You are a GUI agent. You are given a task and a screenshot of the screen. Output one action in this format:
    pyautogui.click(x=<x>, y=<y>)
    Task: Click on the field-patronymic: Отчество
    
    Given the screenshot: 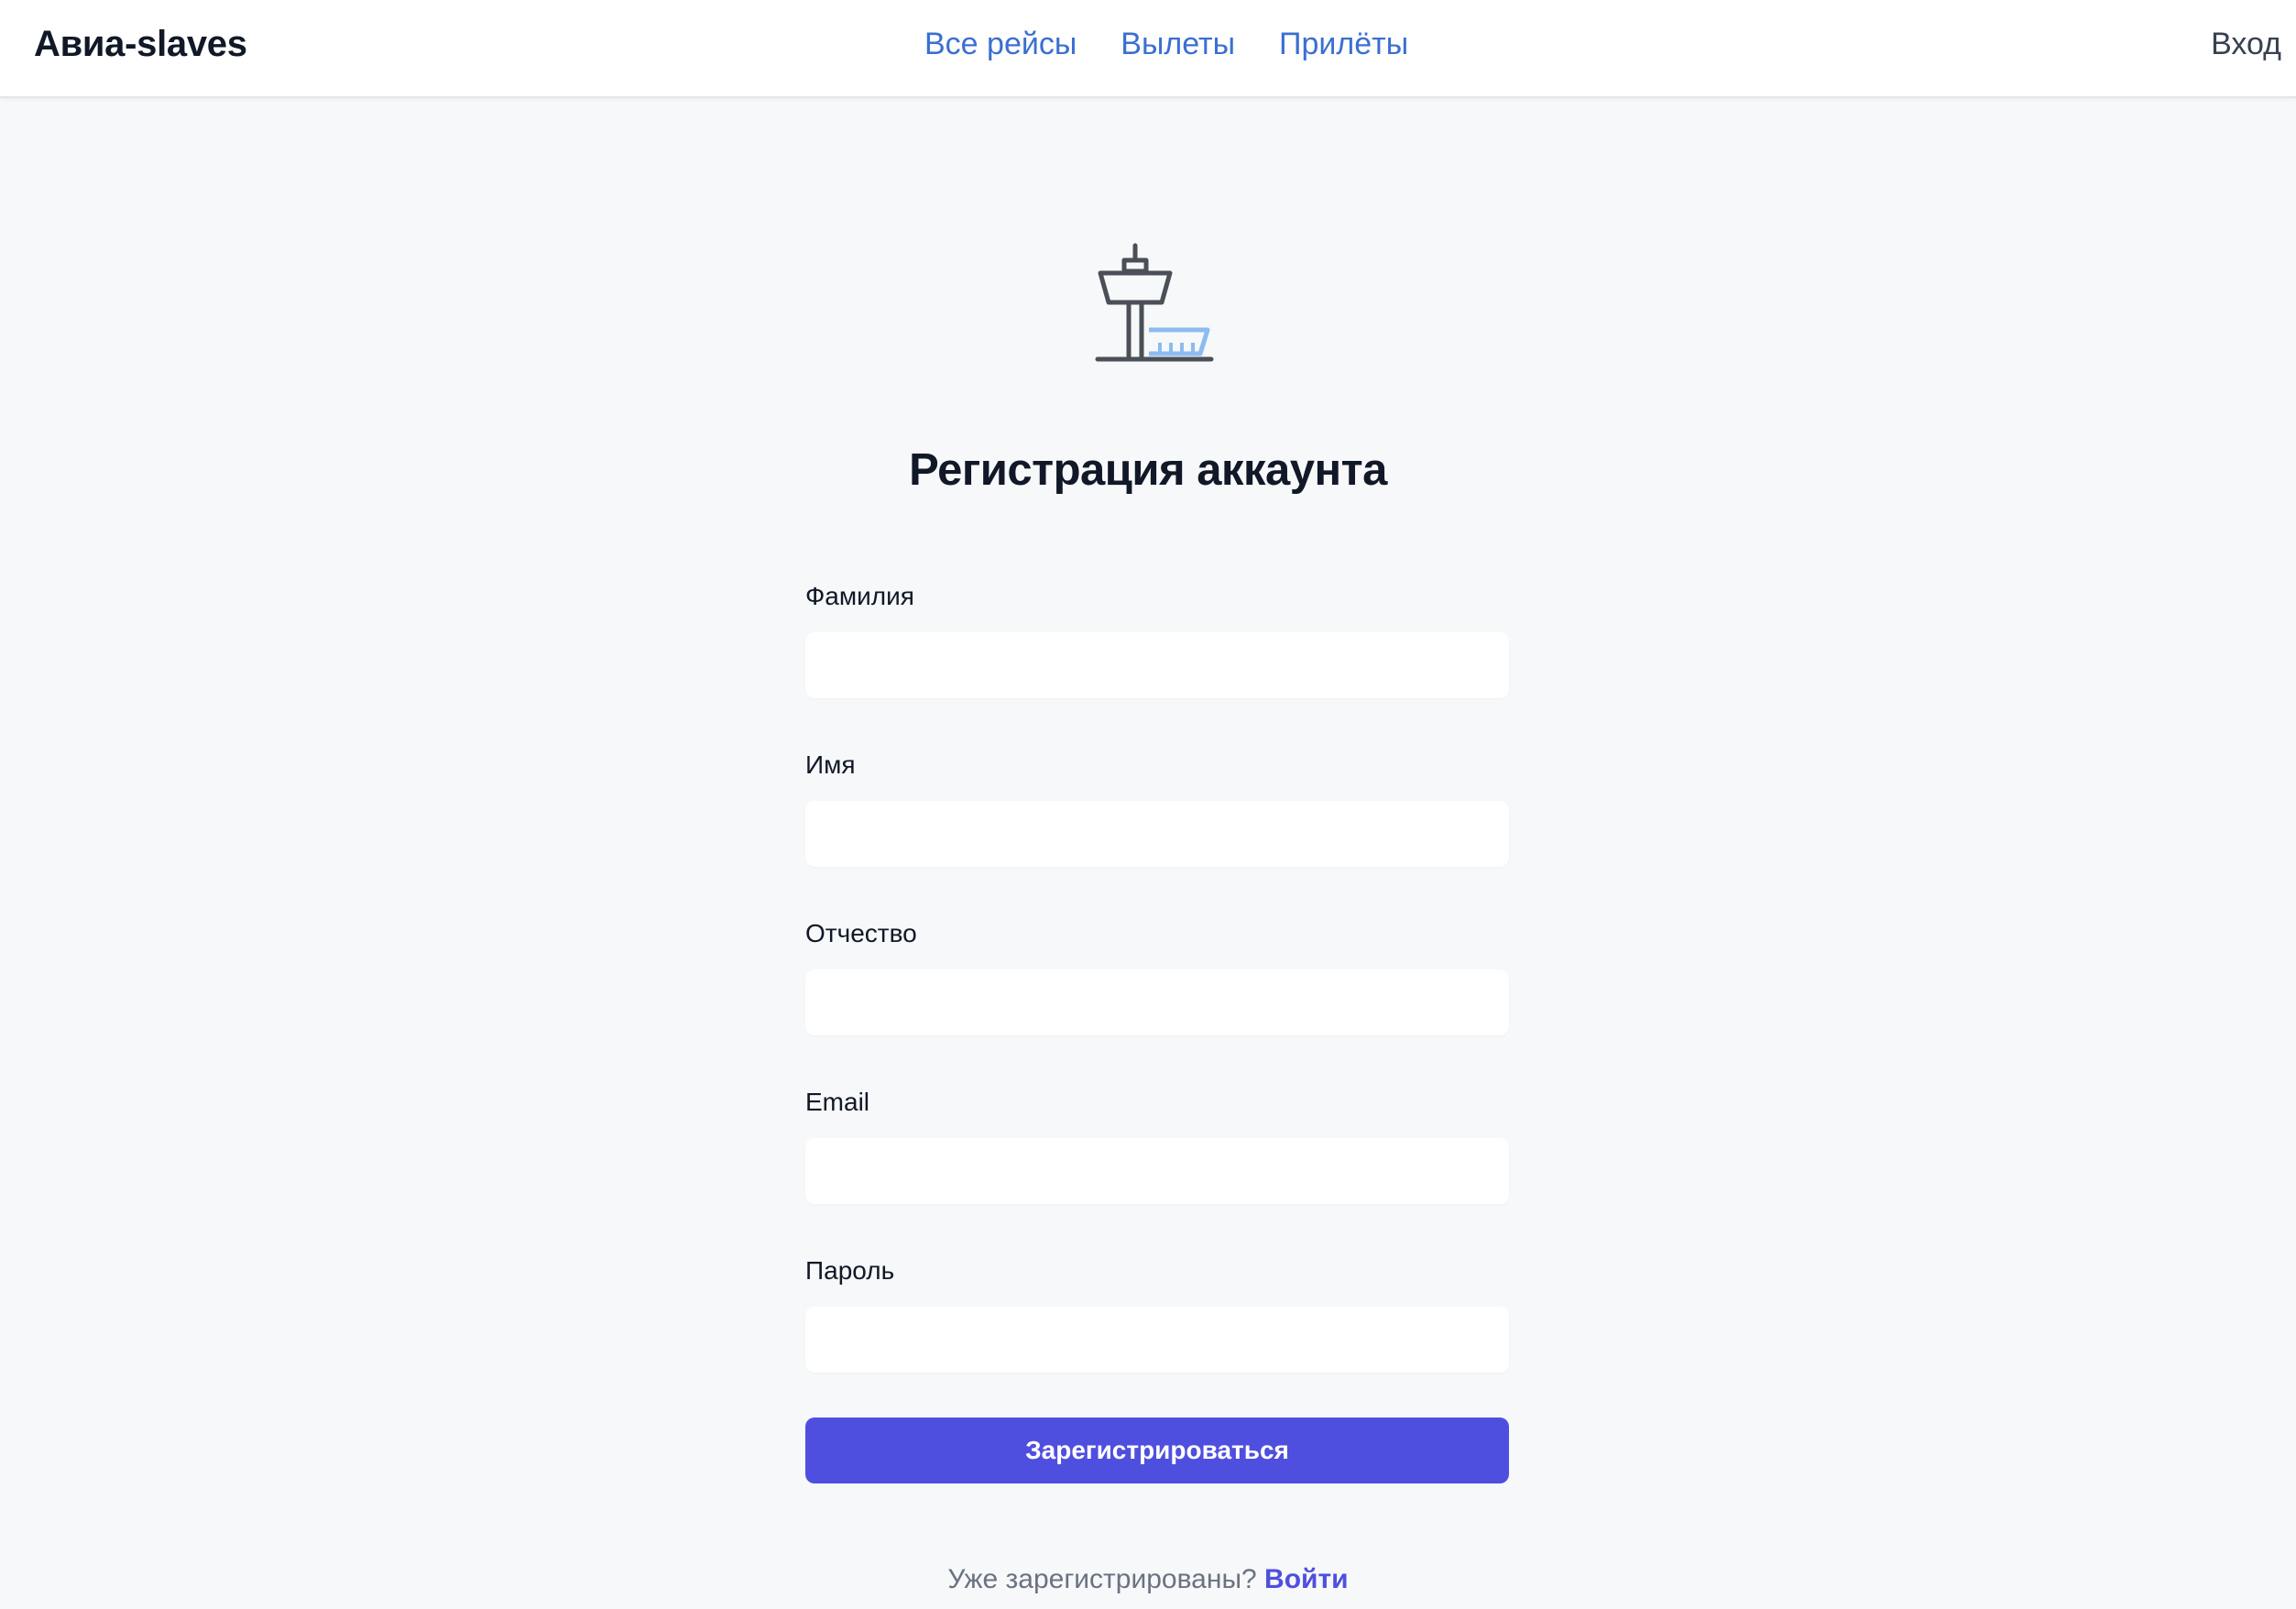 What is the action you would take?
    pyautogui.click(x=1157, y=998)
    